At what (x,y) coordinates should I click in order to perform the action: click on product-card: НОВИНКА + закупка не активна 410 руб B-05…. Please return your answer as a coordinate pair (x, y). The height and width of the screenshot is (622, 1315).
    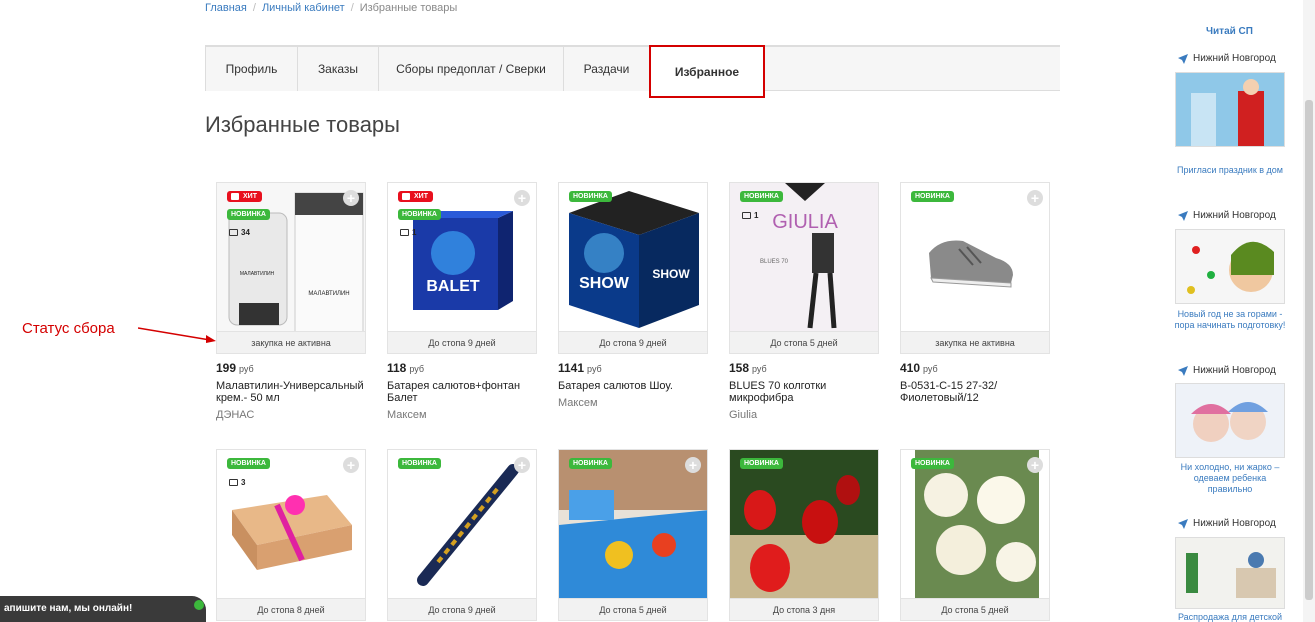
    Looking at the image, I should click on (975, 293).